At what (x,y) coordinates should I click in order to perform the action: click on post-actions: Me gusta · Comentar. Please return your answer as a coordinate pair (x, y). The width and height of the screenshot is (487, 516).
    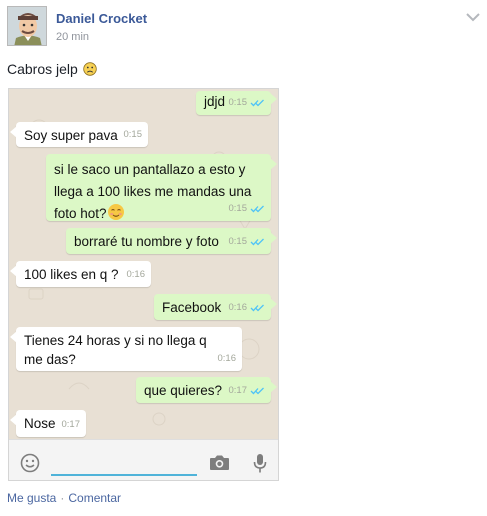
    Looking at the image, I should click on (64, 498).